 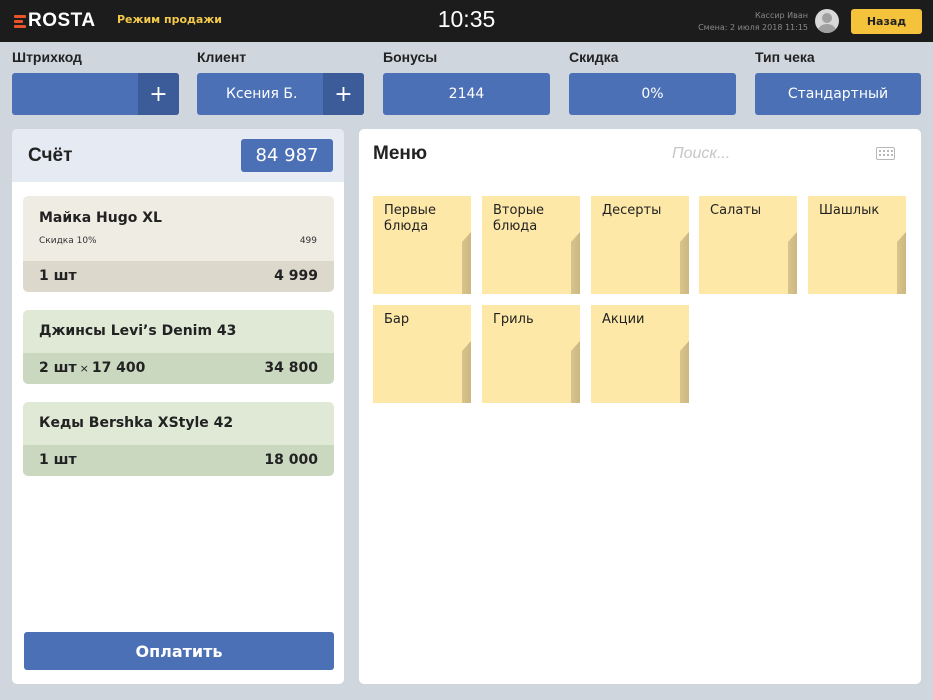 I want to click on menu-category-tile: Бар, so click(x=422, y=354).